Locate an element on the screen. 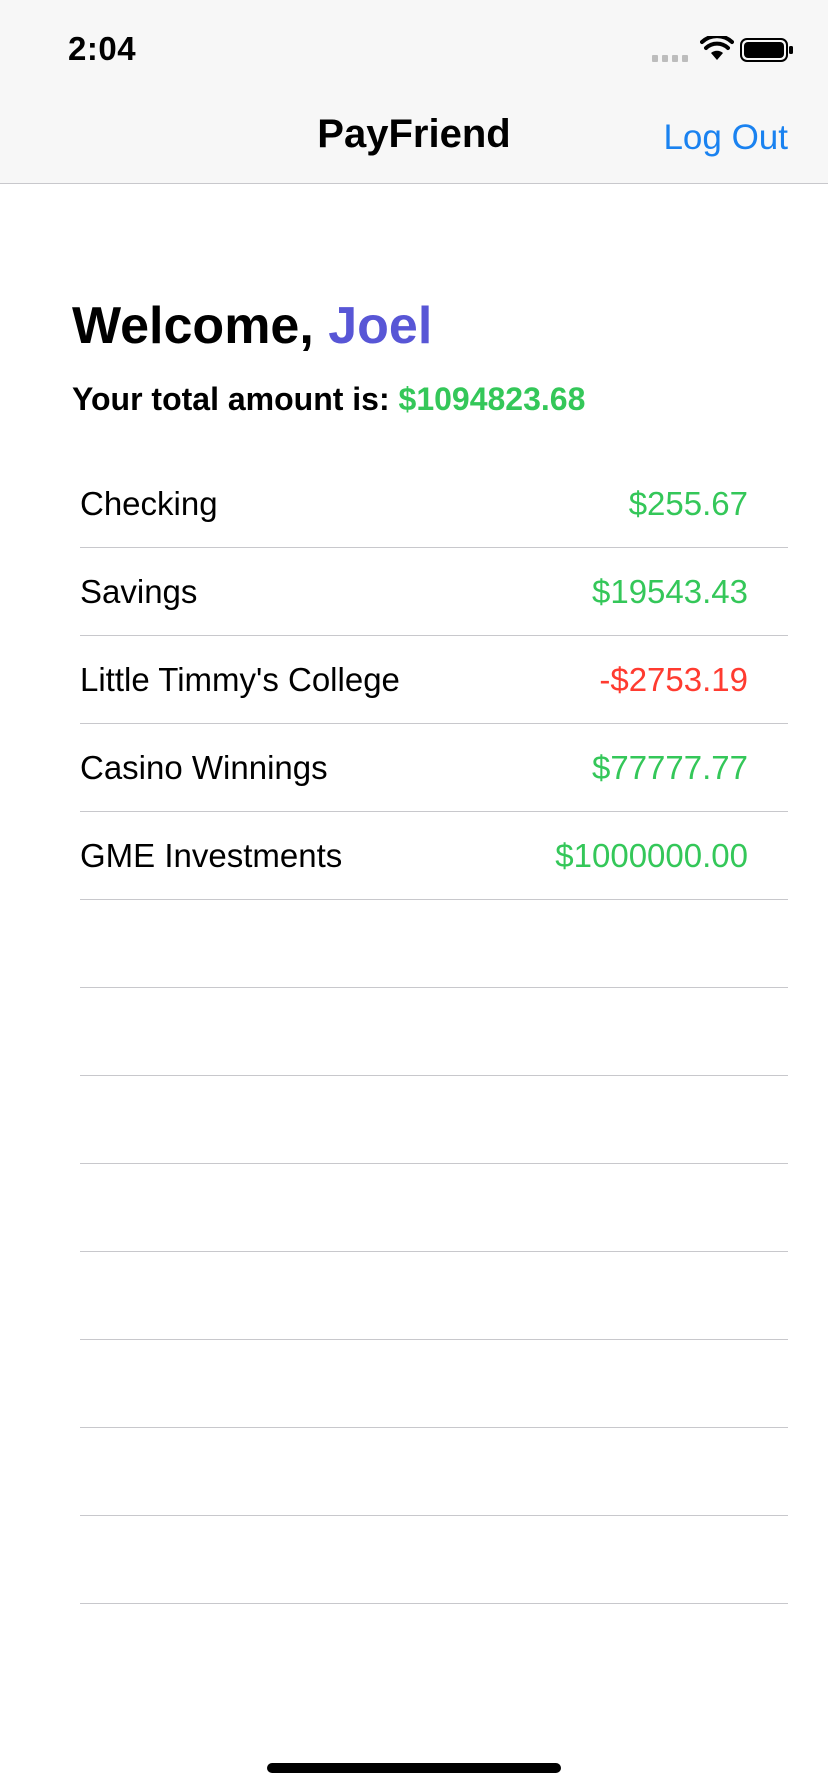 This screenshot has height=1792, width=828. account-row-savings: Savings $19543.43 is located at coordinates (434, 592).